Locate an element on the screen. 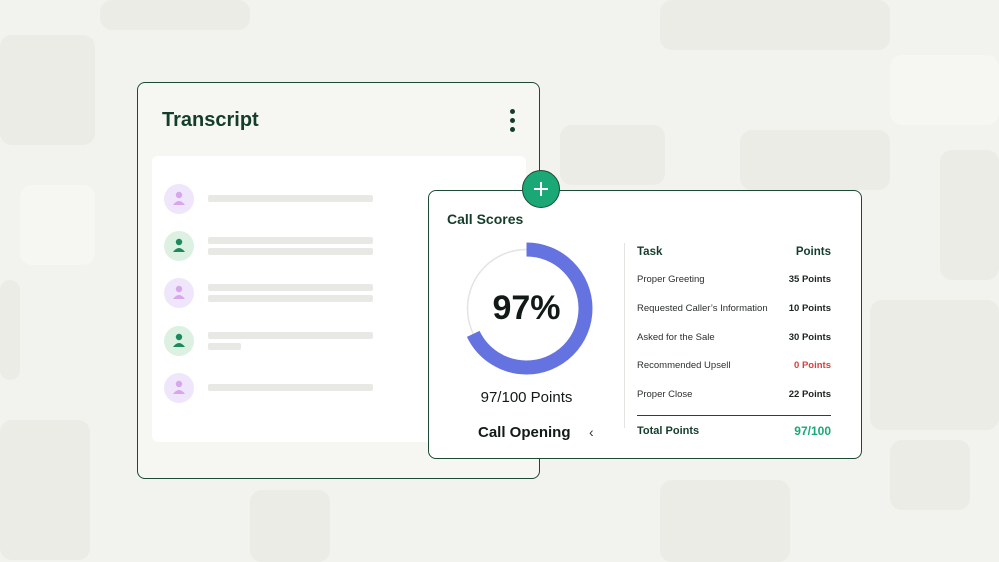 This screenshot has width=999, height=562. table-header-points: Points is located at coordinates (813, 252).